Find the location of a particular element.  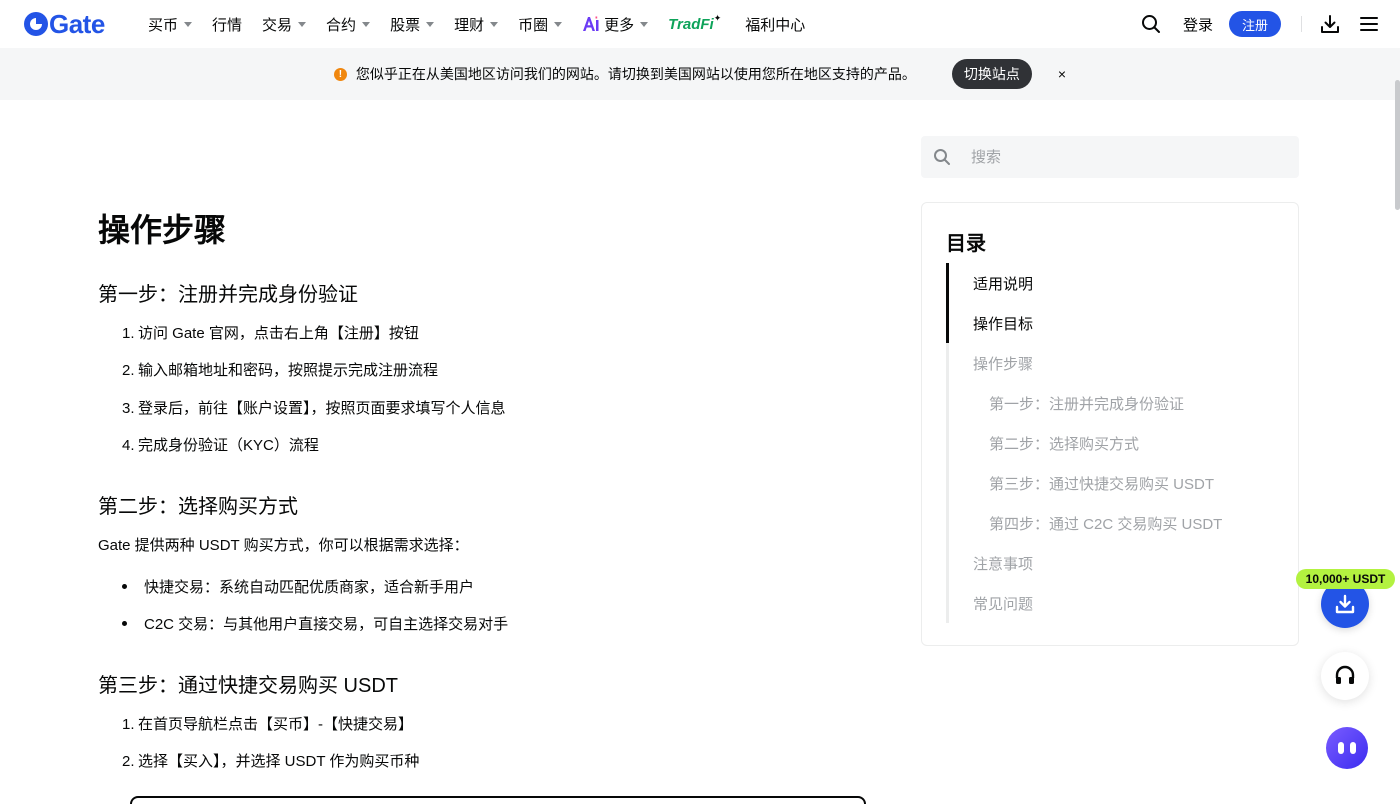

sidebar-search-box is located at coordinates (1110, 157).